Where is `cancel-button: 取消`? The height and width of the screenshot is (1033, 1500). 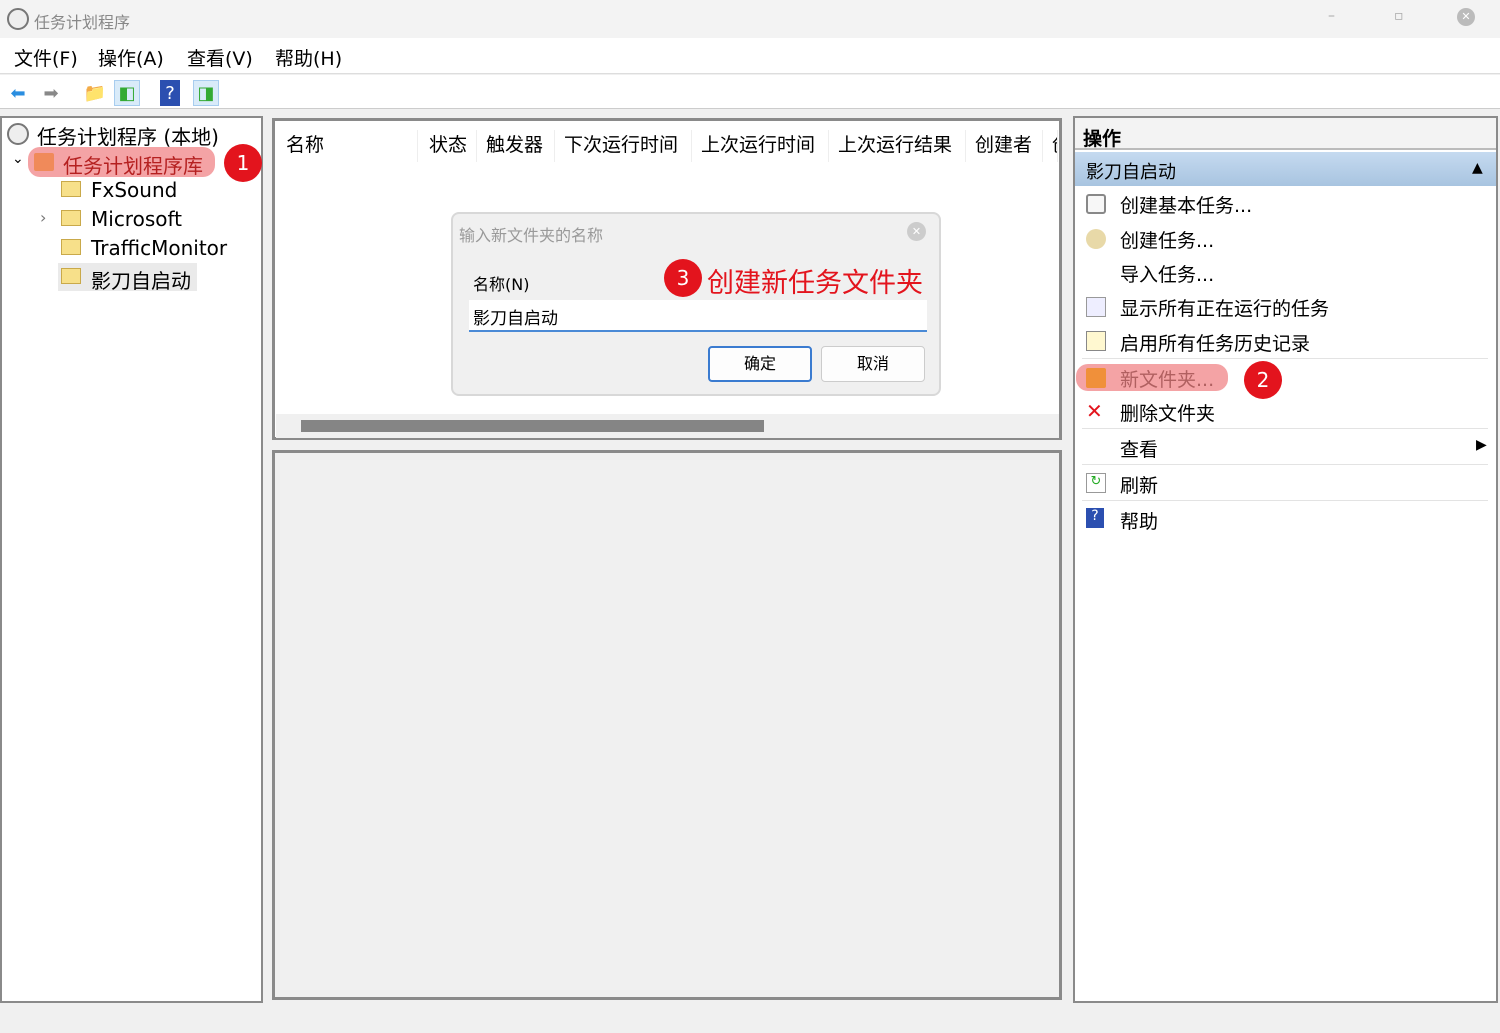 cancel-button: 取消 is located at coordinates (873, 364).